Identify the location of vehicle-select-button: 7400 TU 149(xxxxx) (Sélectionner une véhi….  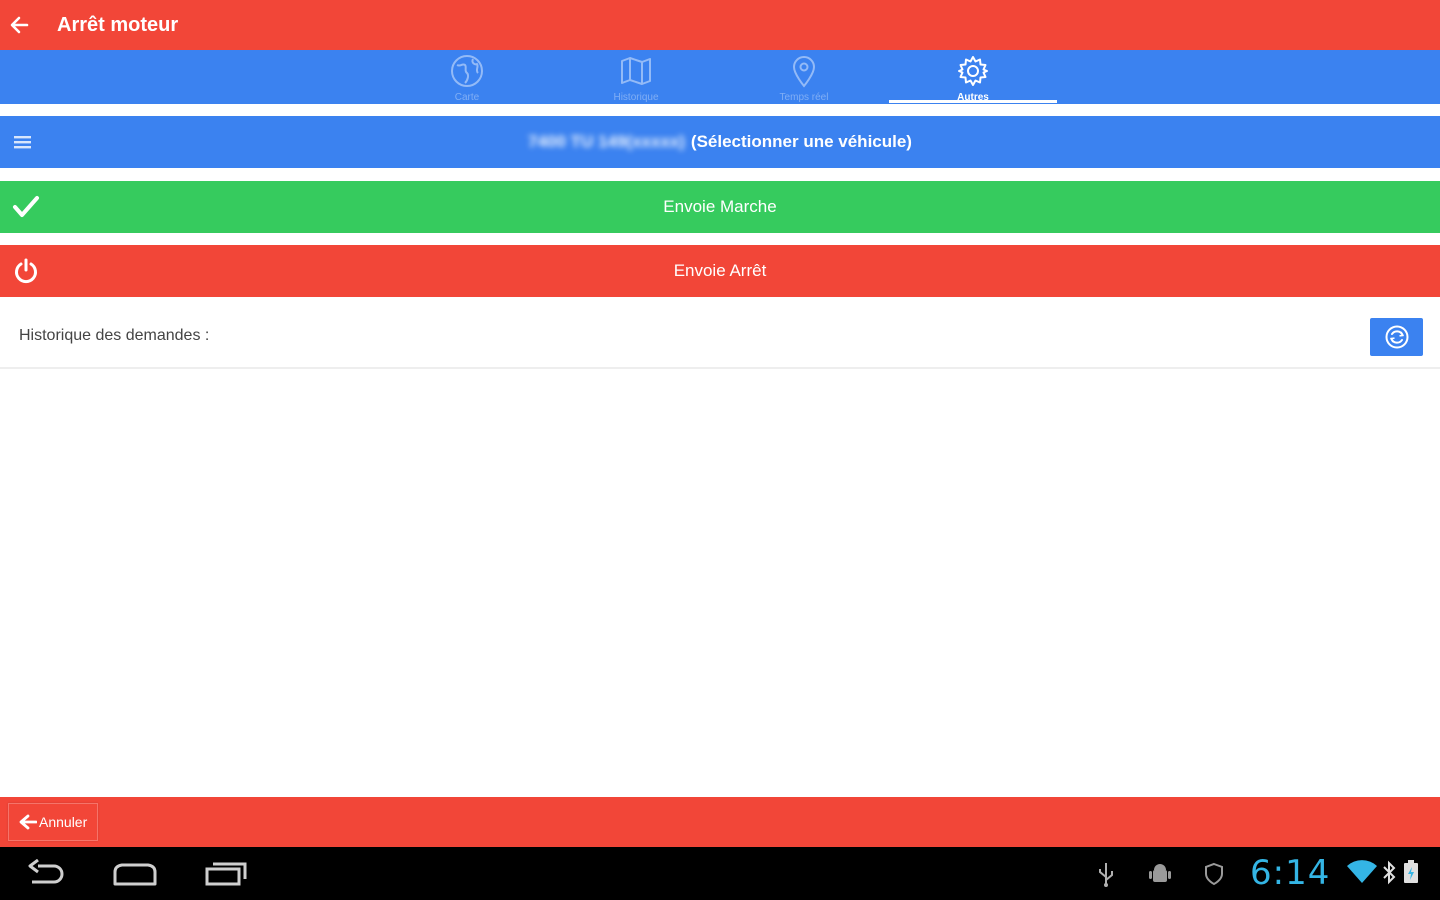
(720, 142).